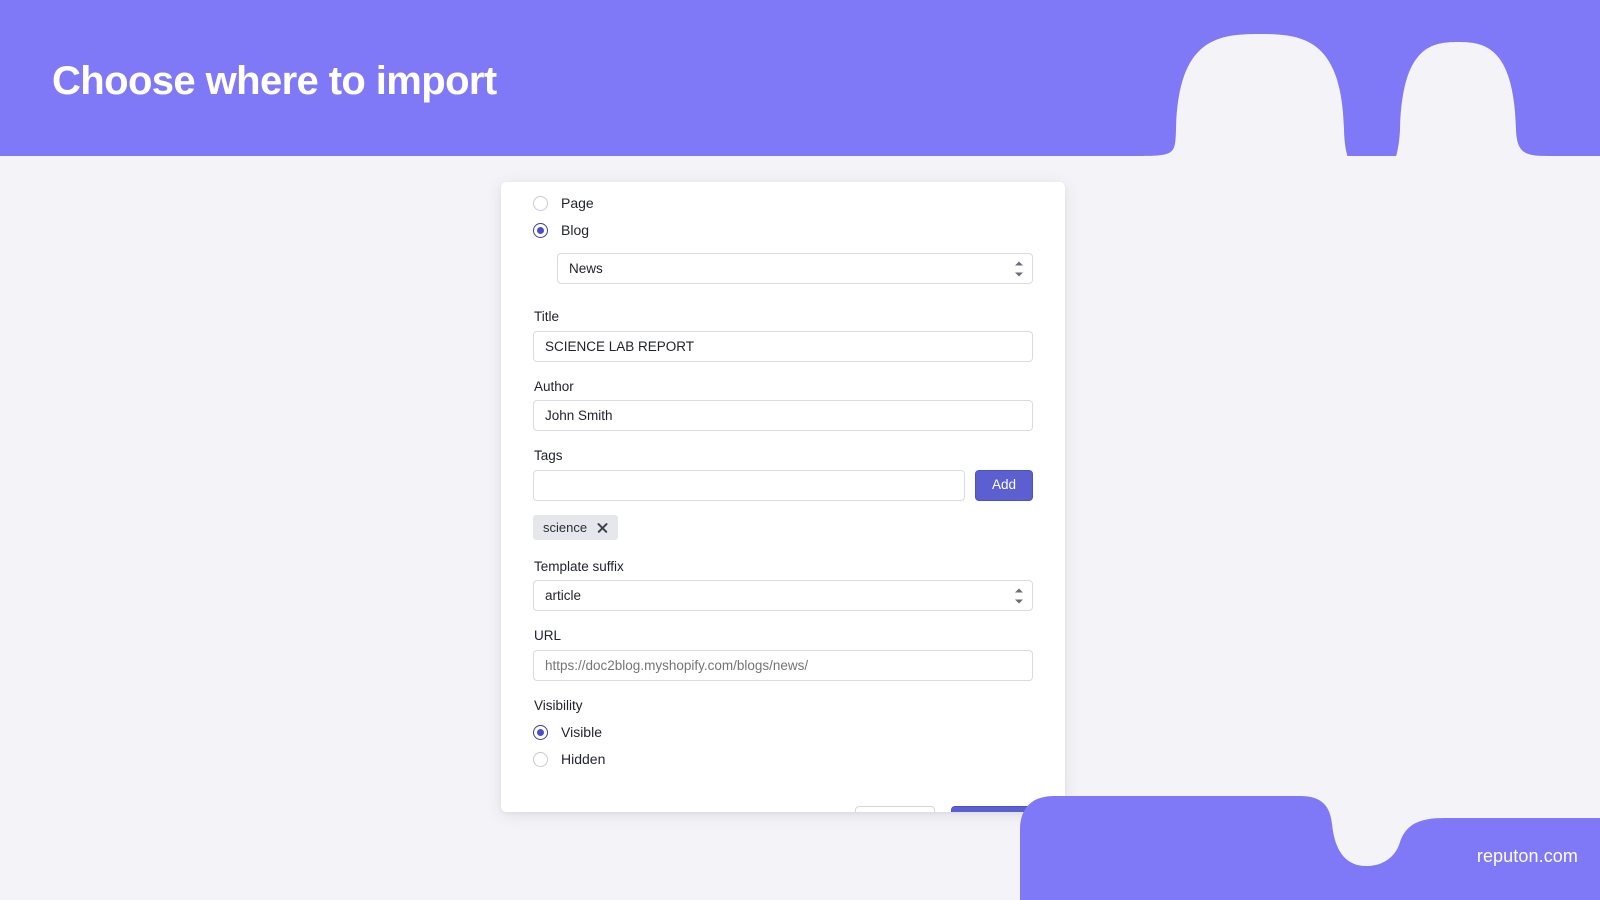  Describe the element at coordinates (547, 316) in the screenshot. I see `title-field-label: Title` at that location.